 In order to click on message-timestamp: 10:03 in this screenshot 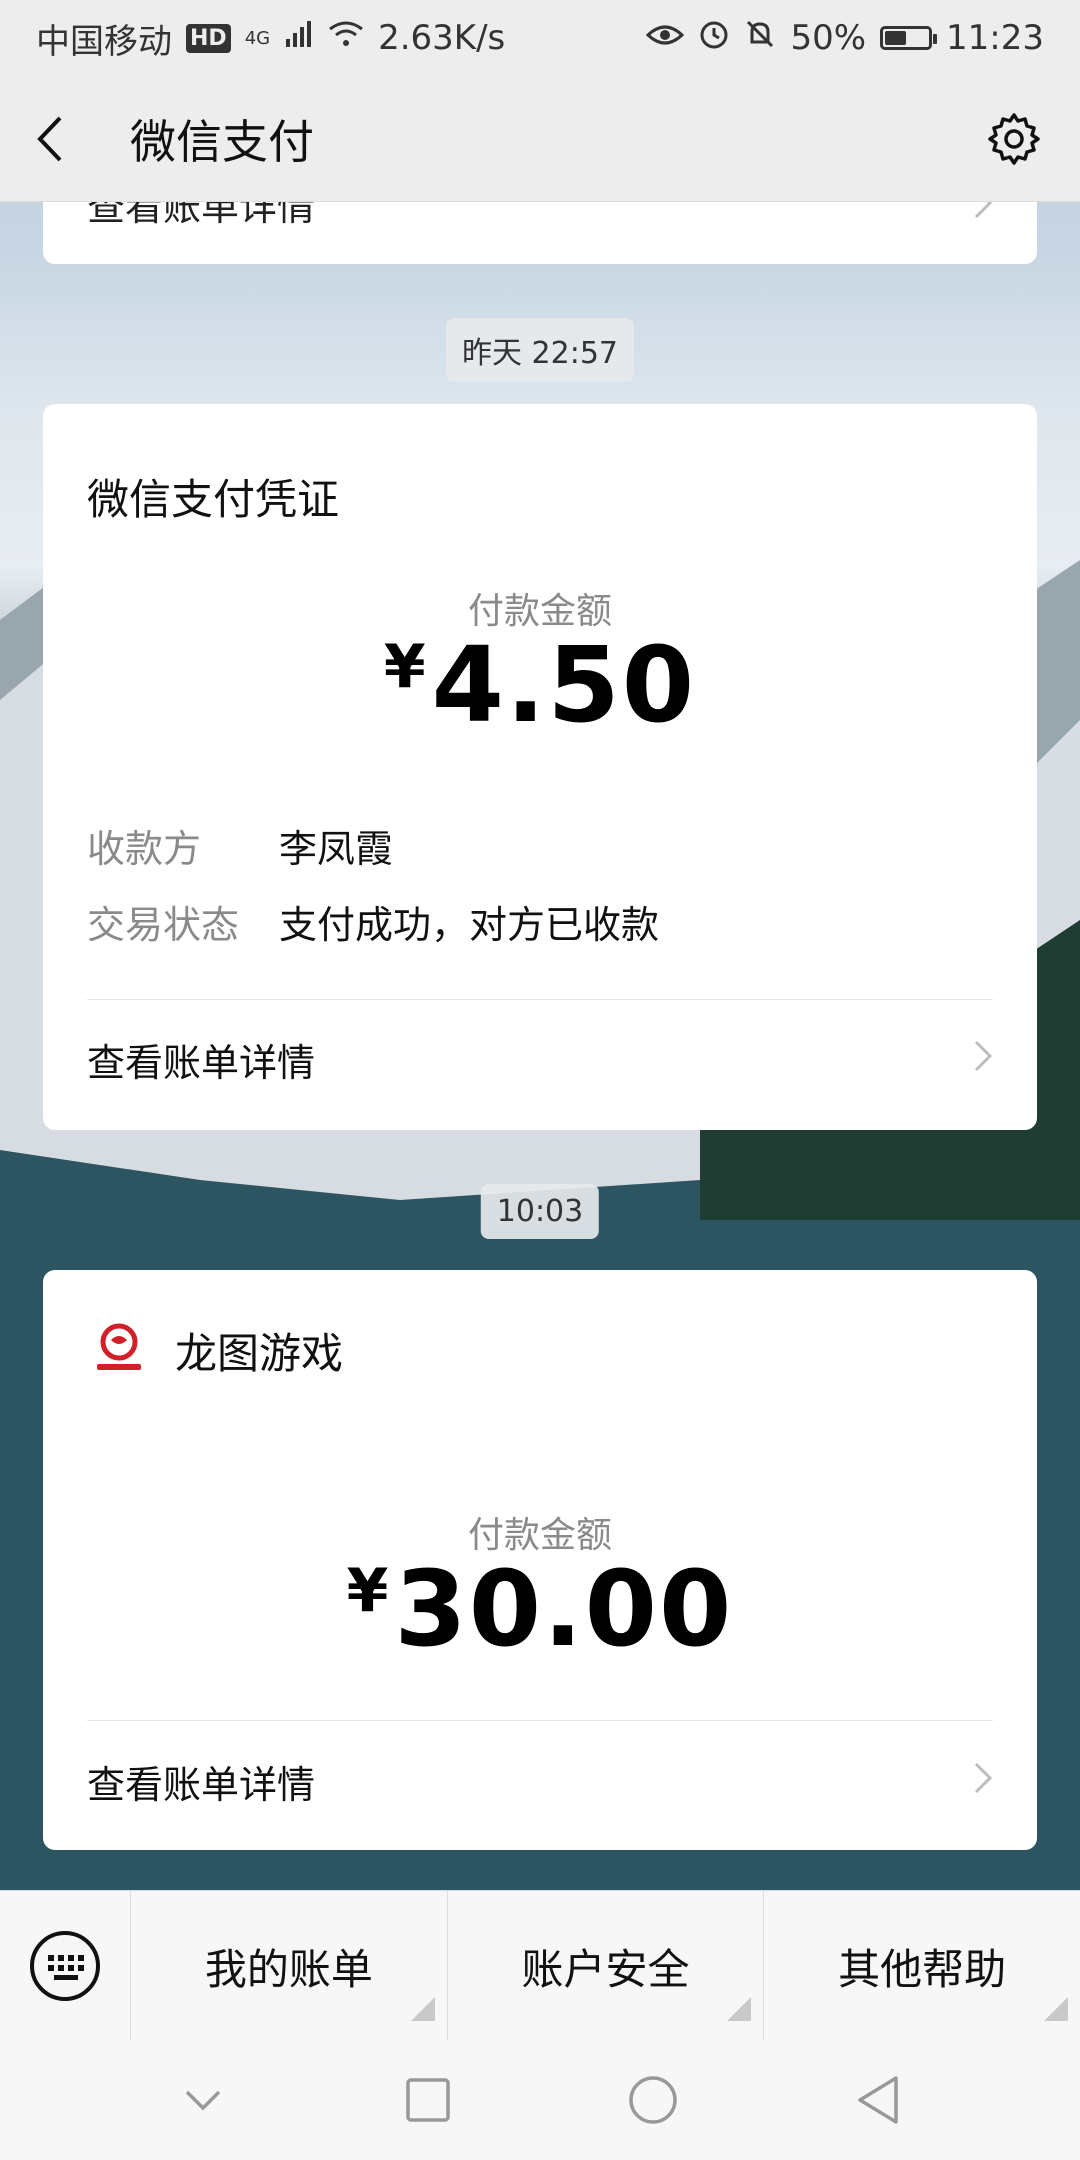, I will do `click(540, 1211)`.